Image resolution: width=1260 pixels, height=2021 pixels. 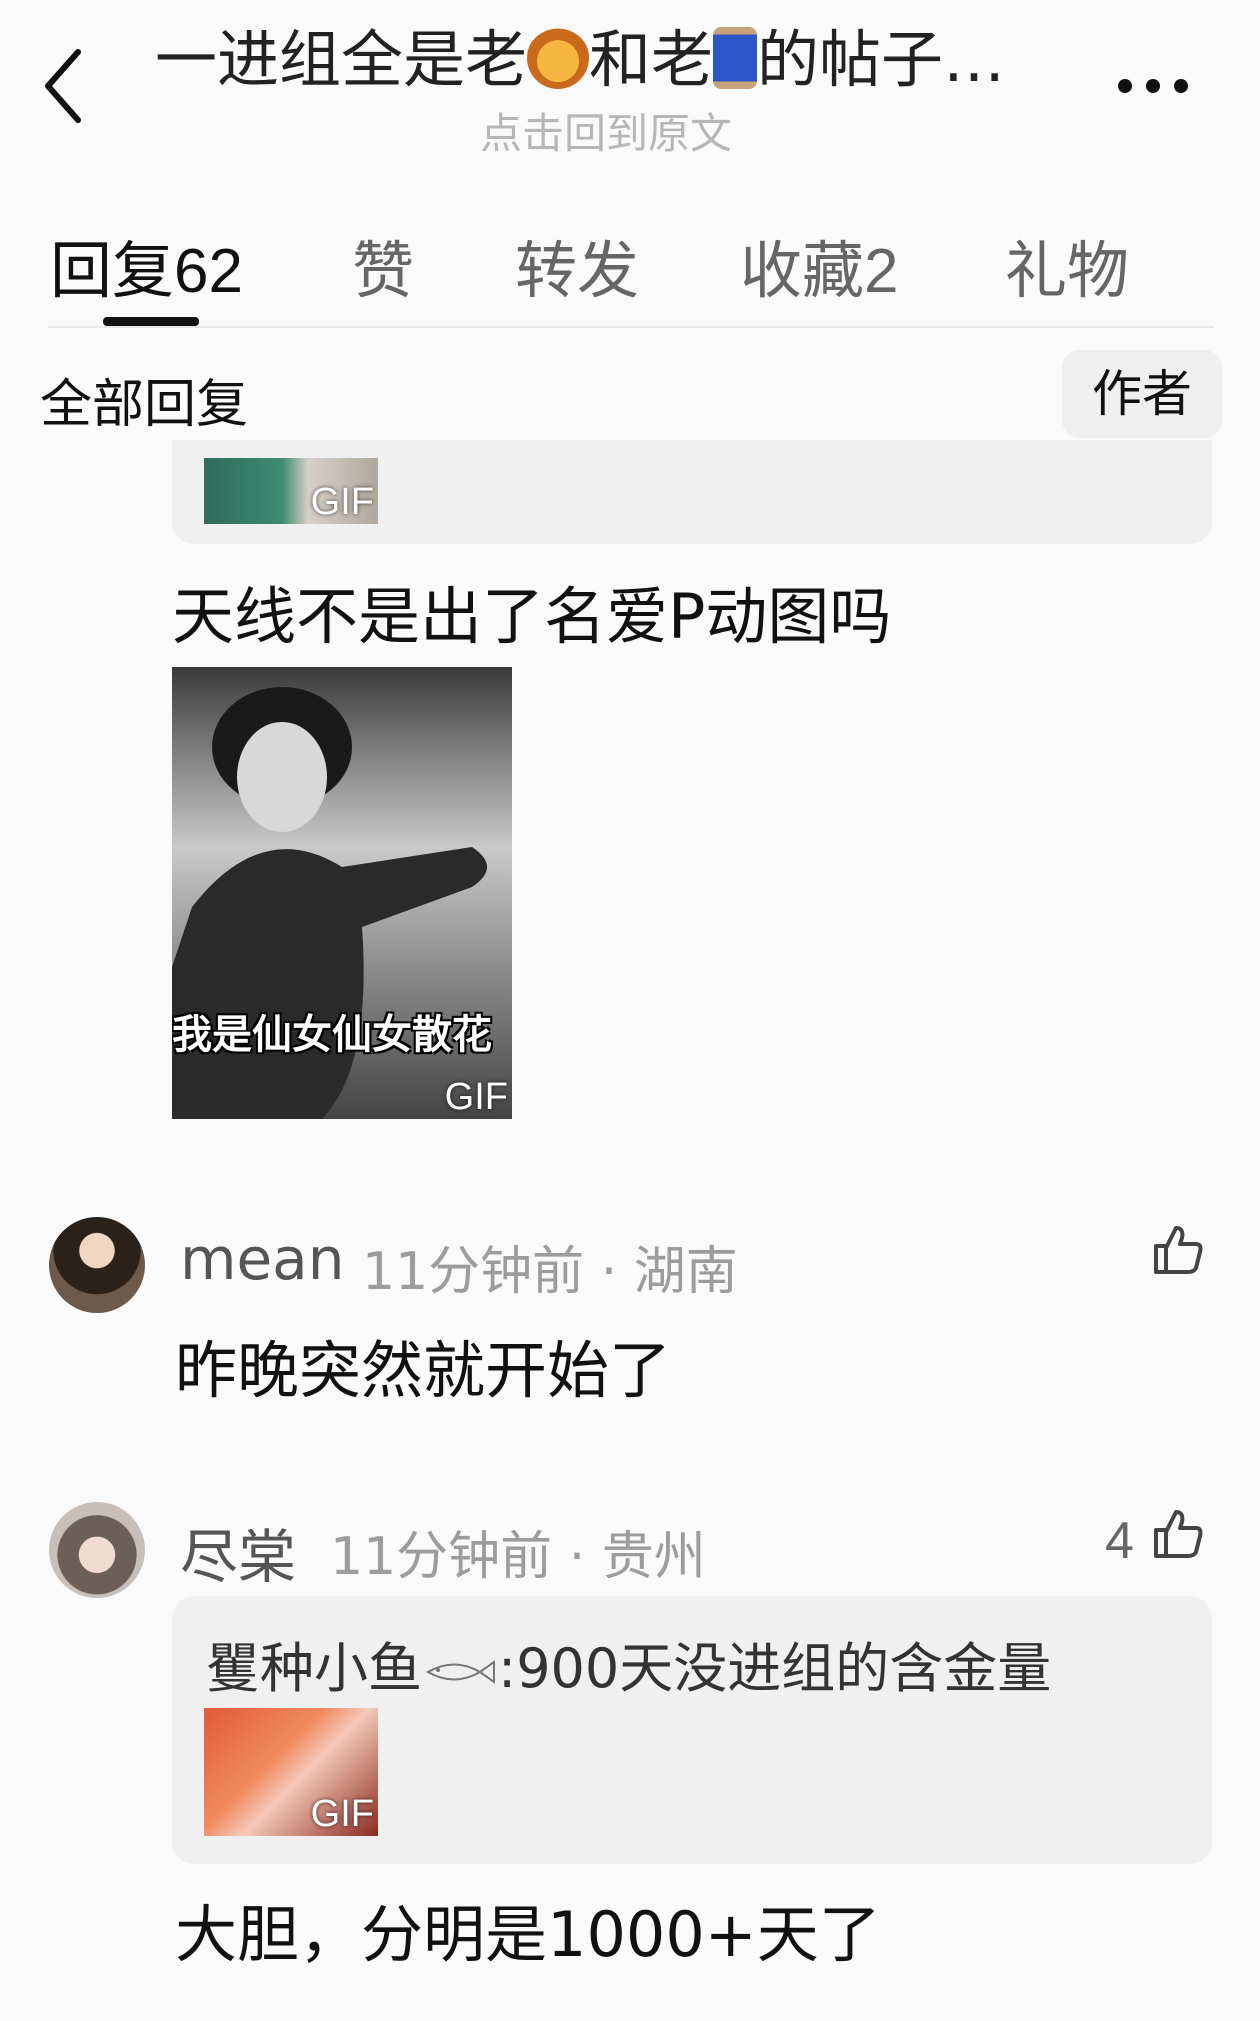 What do you see at coordinates (692, 1730) in the screenshot?
I see `quoted-reply-card: 矍种小鱼:900天没进组的含金量 GIF` at bounding box center [692, 1730].